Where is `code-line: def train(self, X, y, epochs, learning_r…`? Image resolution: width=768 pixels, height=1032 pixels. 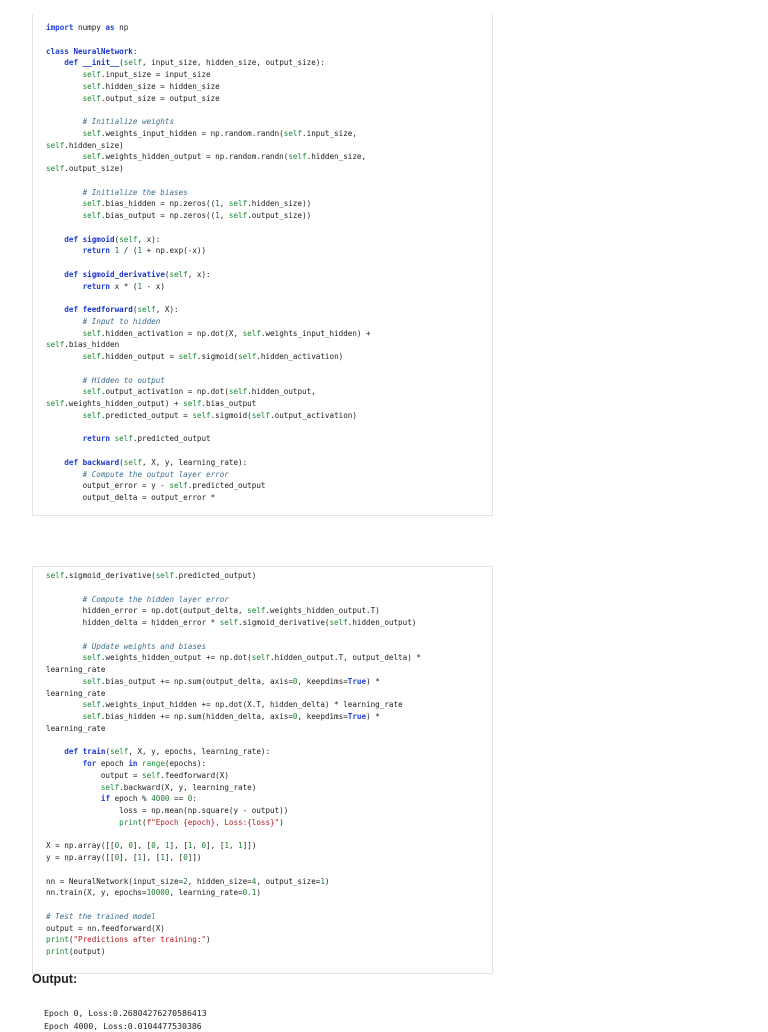 code-line: def train(self, X, y, epochs, learning_r… is located at coordinates (267, 752).